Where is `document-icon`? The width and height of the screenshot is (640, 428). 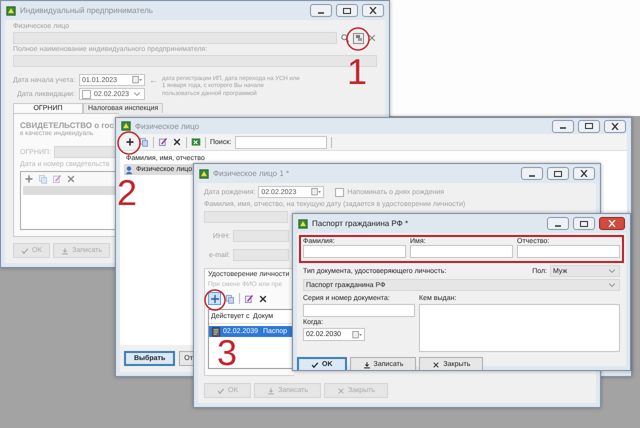 document-icon is located at coordinates (216, 331).